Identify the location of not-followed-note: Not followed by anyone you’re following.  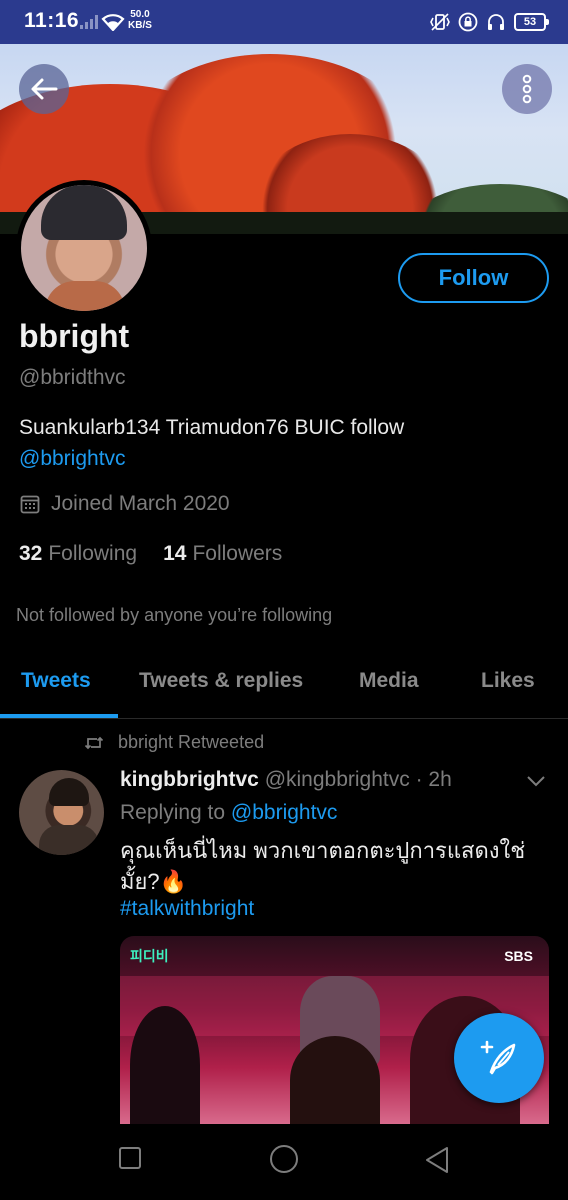
(174, 615).